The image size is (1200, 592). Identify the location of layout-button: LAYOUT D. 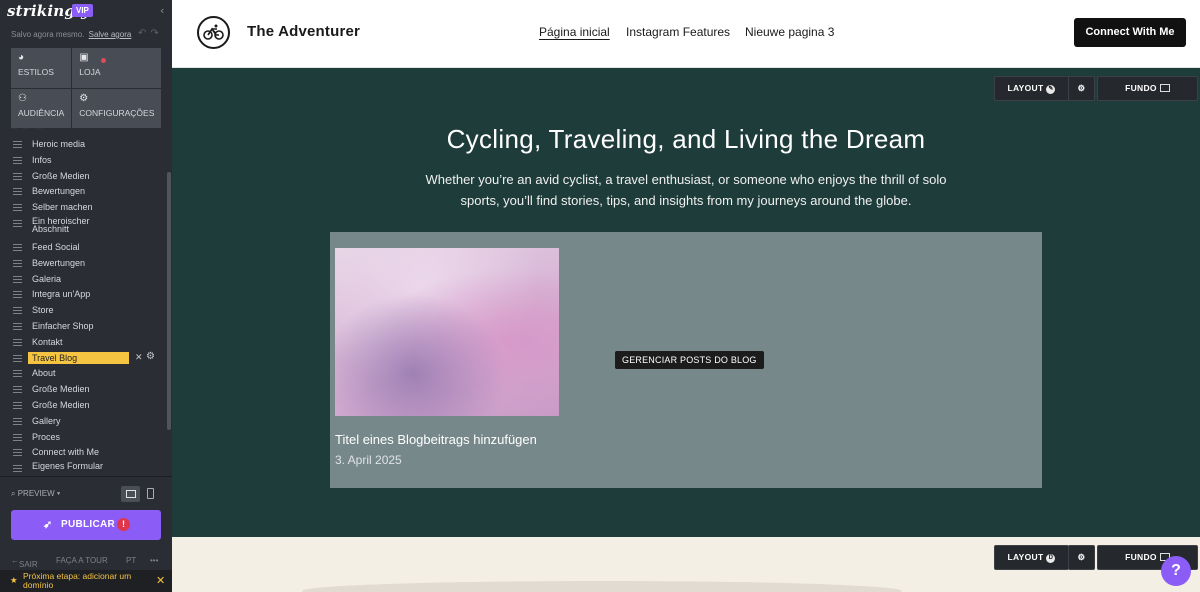
(1031, 557).